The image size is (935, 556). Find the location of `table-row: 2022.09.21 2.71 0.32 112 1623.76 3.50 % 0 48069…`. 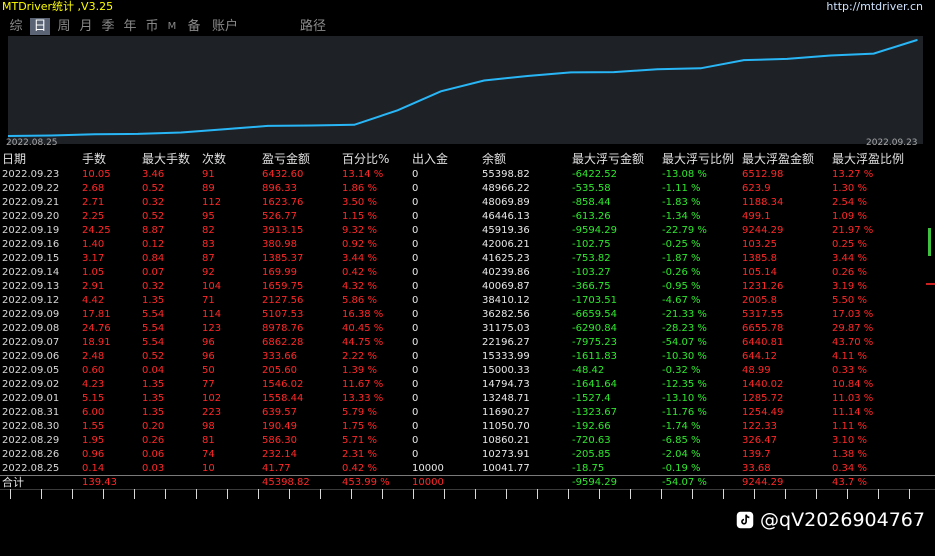

table-row: 2022.09.21 2.71 0.32 112 1623.76 3.50 % 0 48069… is located at coordinates (467, 203).